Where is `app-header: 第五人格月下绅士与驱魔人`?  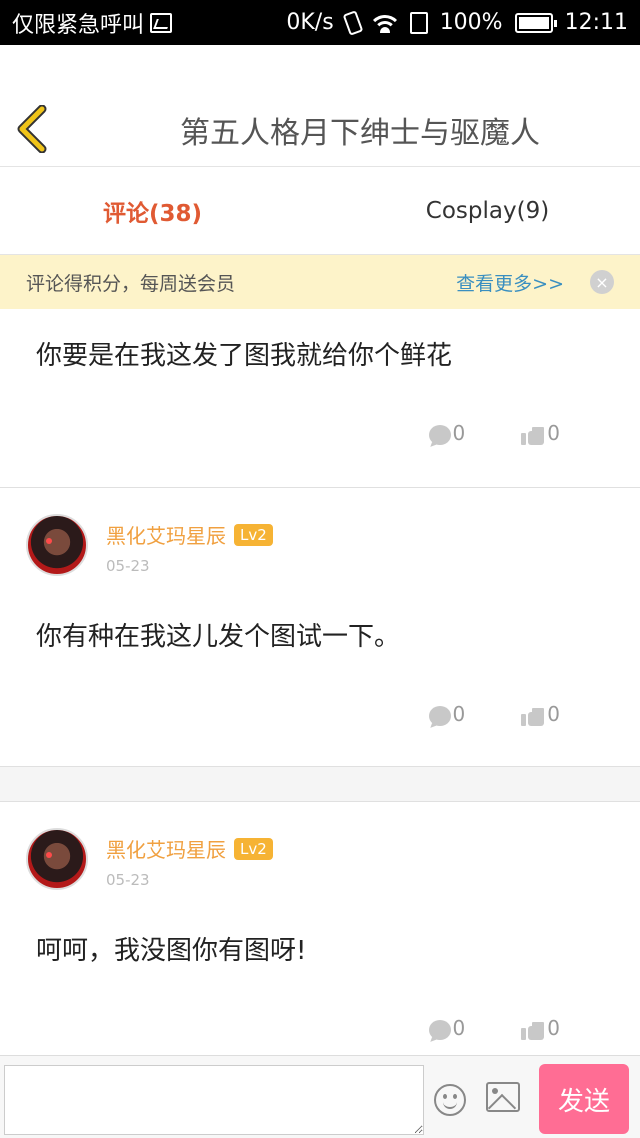
app-header: 第五人格月下绅士与驱魔人 is located at coordinates (320, 106).